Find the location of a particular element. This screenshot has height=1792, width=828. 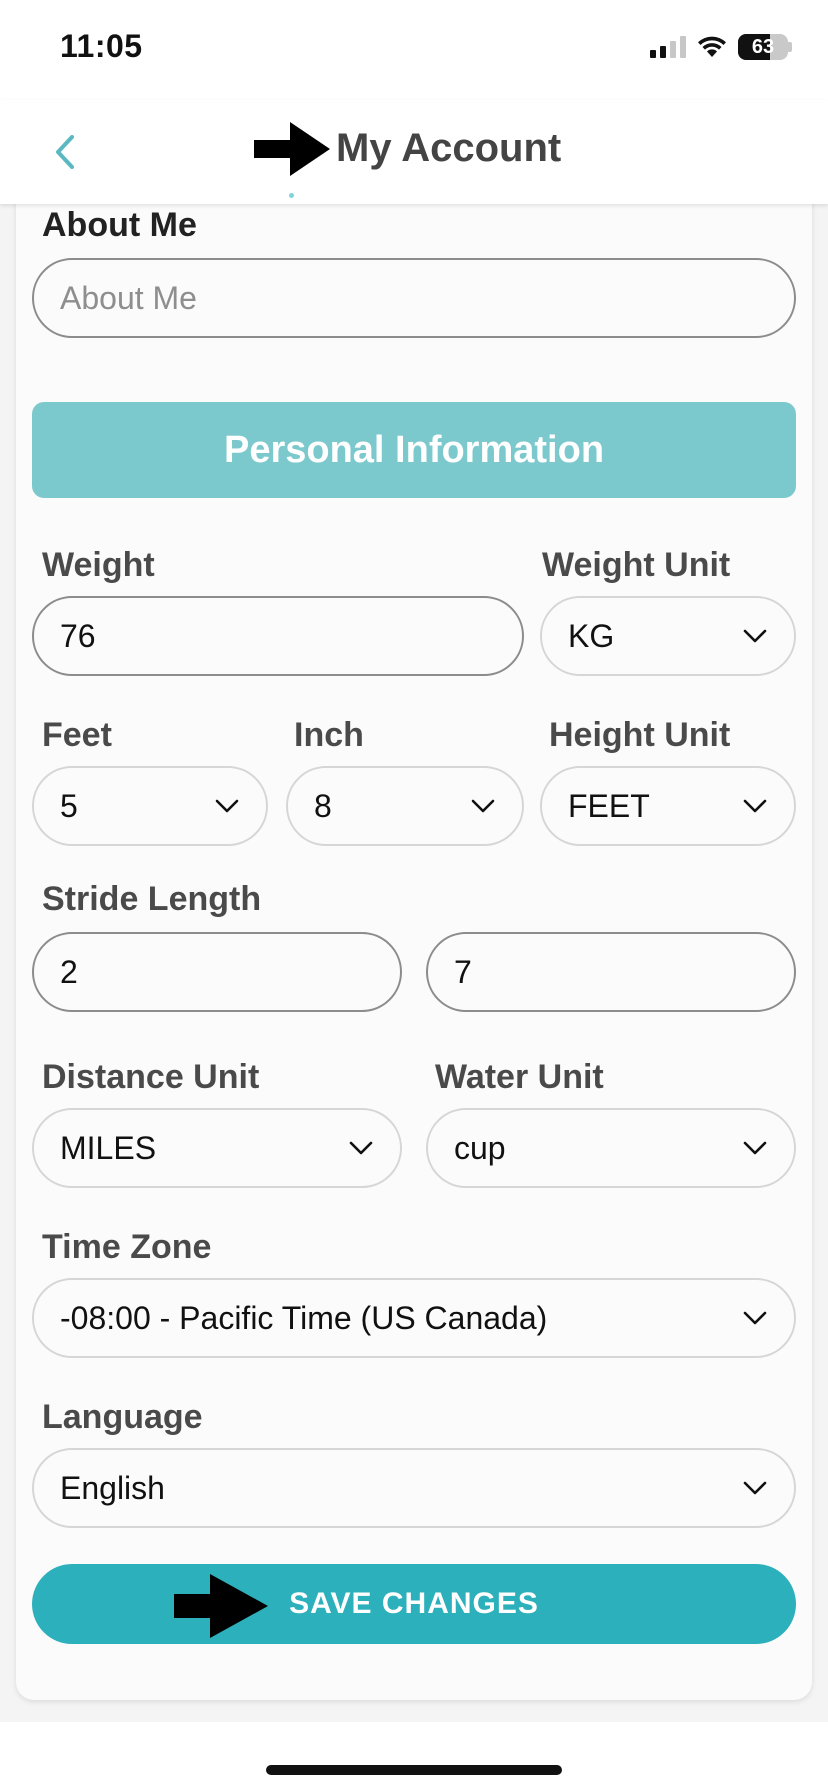

stride-length-inch-input: 7 is located at coordinates (611, 972).